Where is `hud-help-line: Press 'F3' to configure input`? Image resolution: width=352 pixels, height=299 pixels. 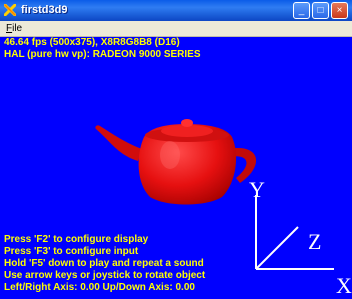
hud-help-line: Press 'F3' to configure input is located at coordinates (71, 251).